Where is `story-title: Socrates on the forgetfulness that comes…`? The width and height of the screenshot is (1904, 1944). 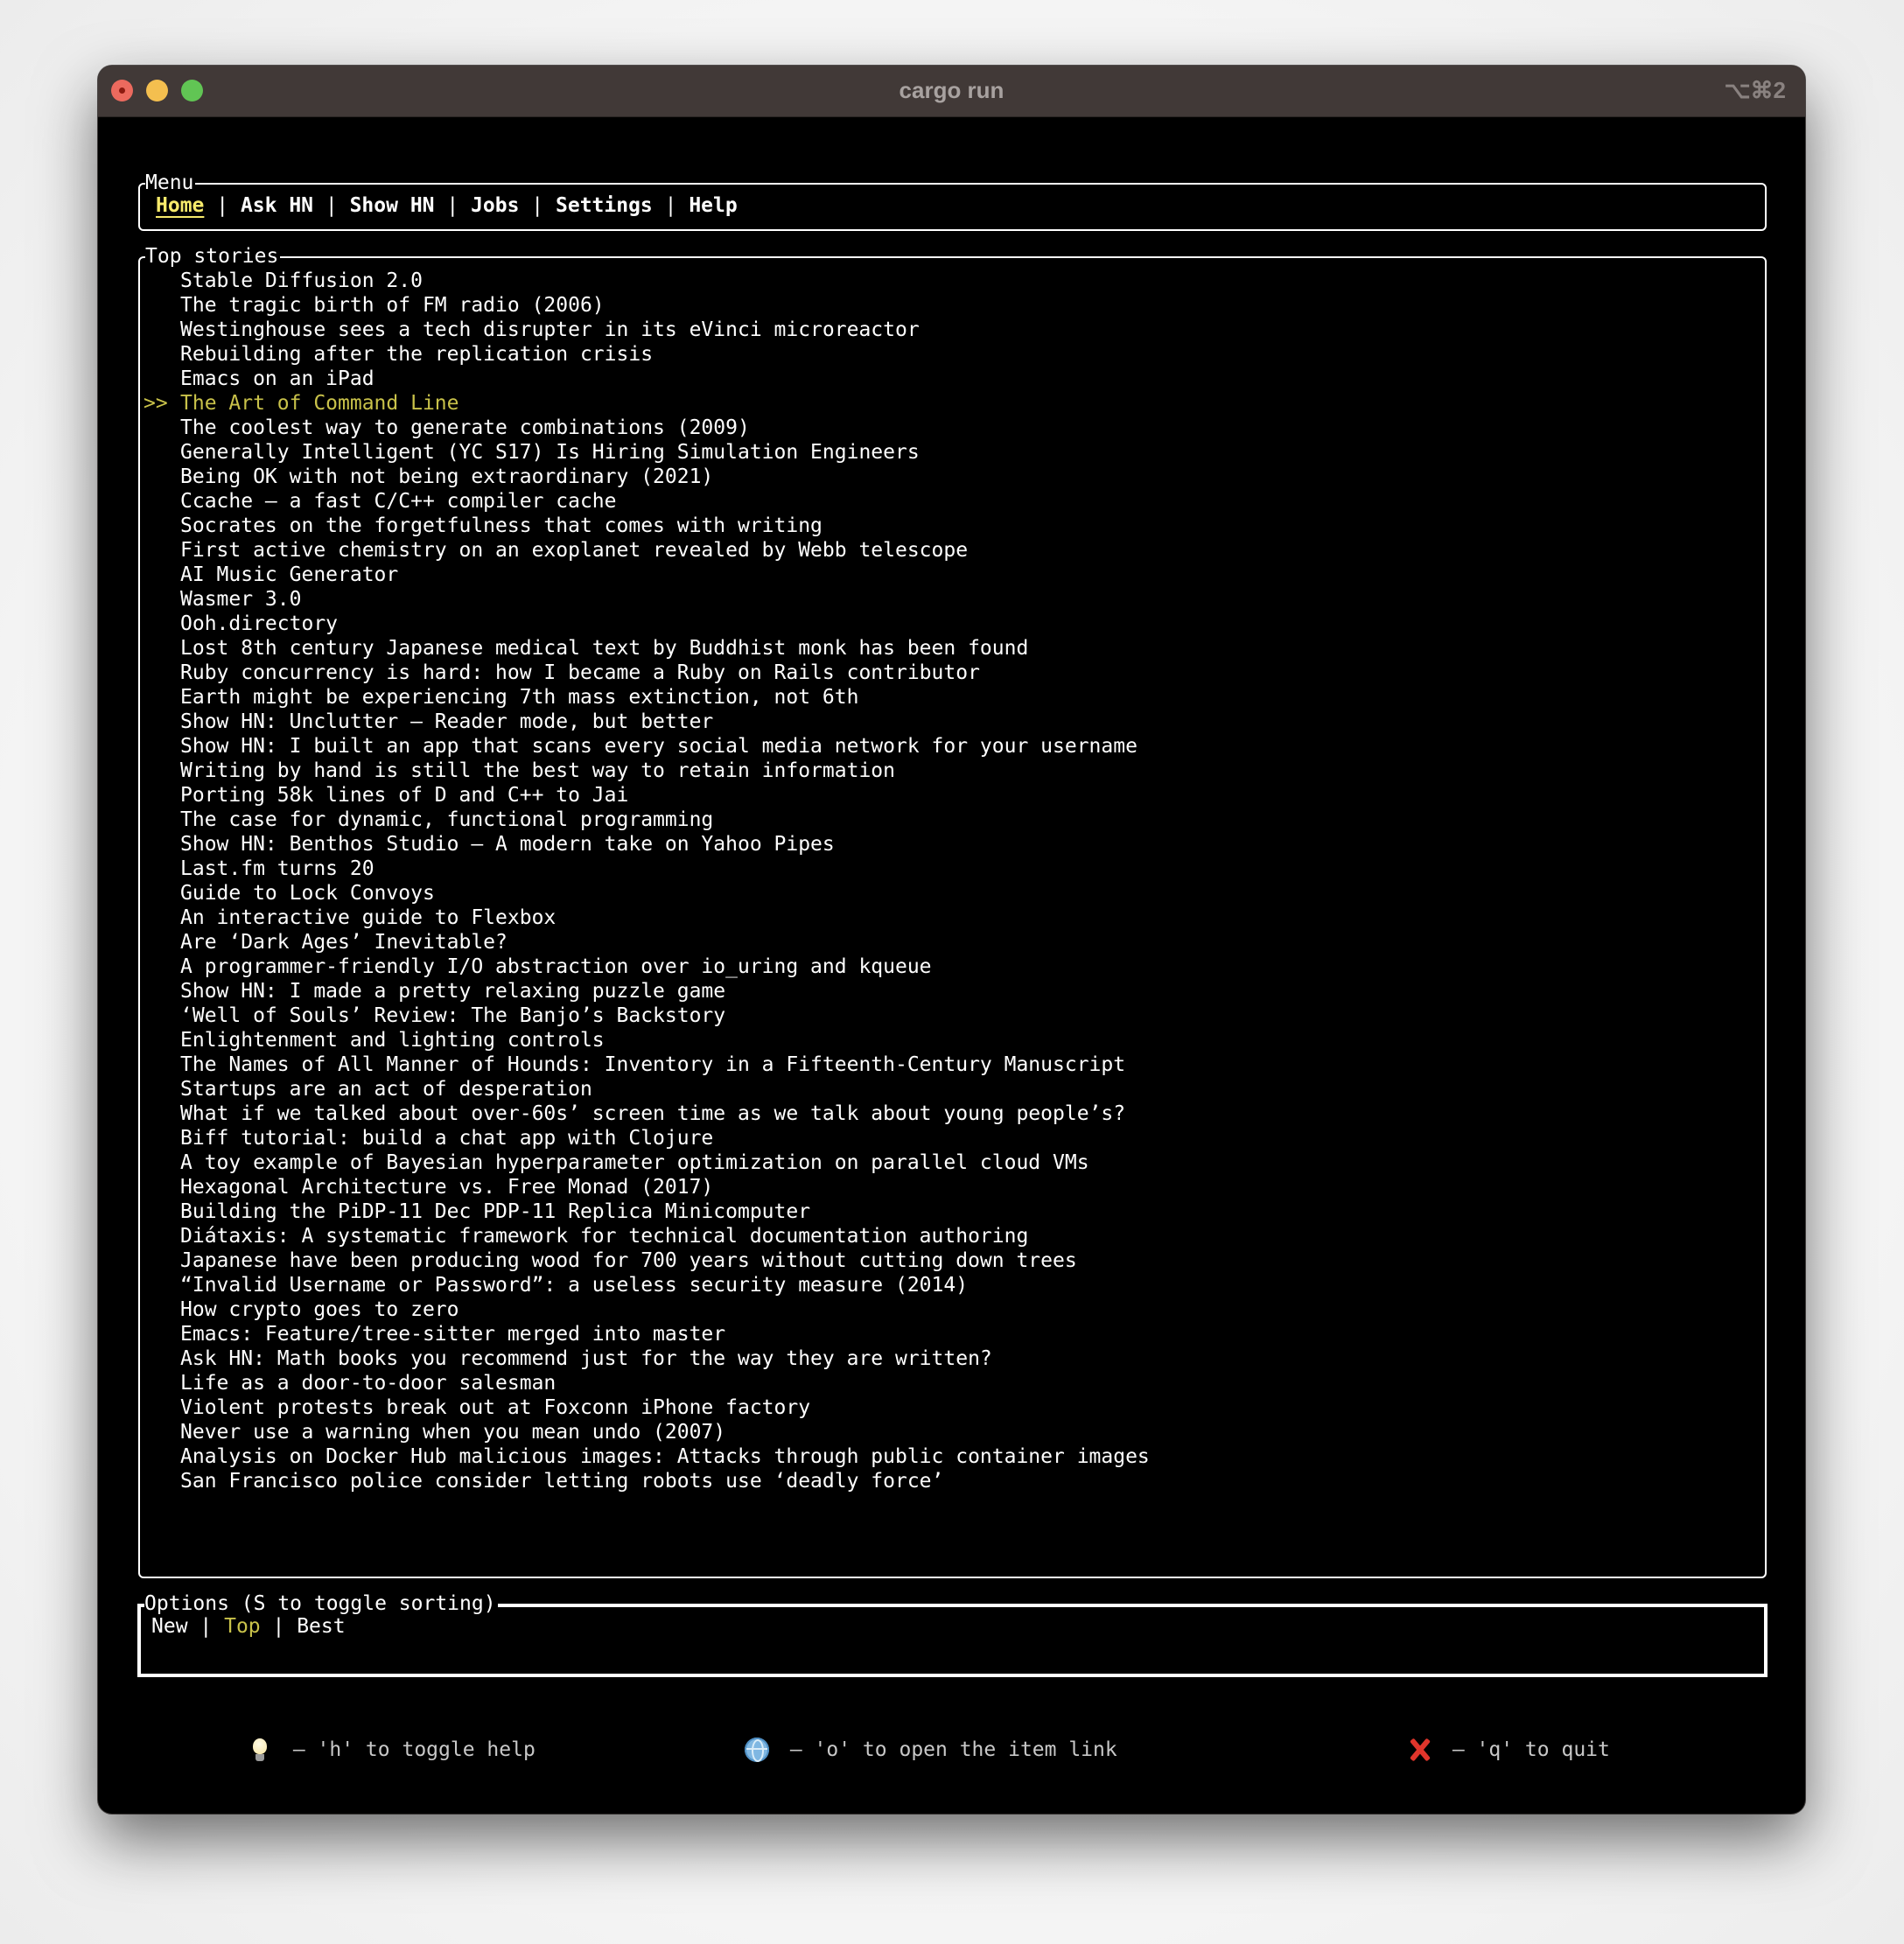 story-title: Socrates on the forgetfulness that comes… is located at coordinates (501, 525).